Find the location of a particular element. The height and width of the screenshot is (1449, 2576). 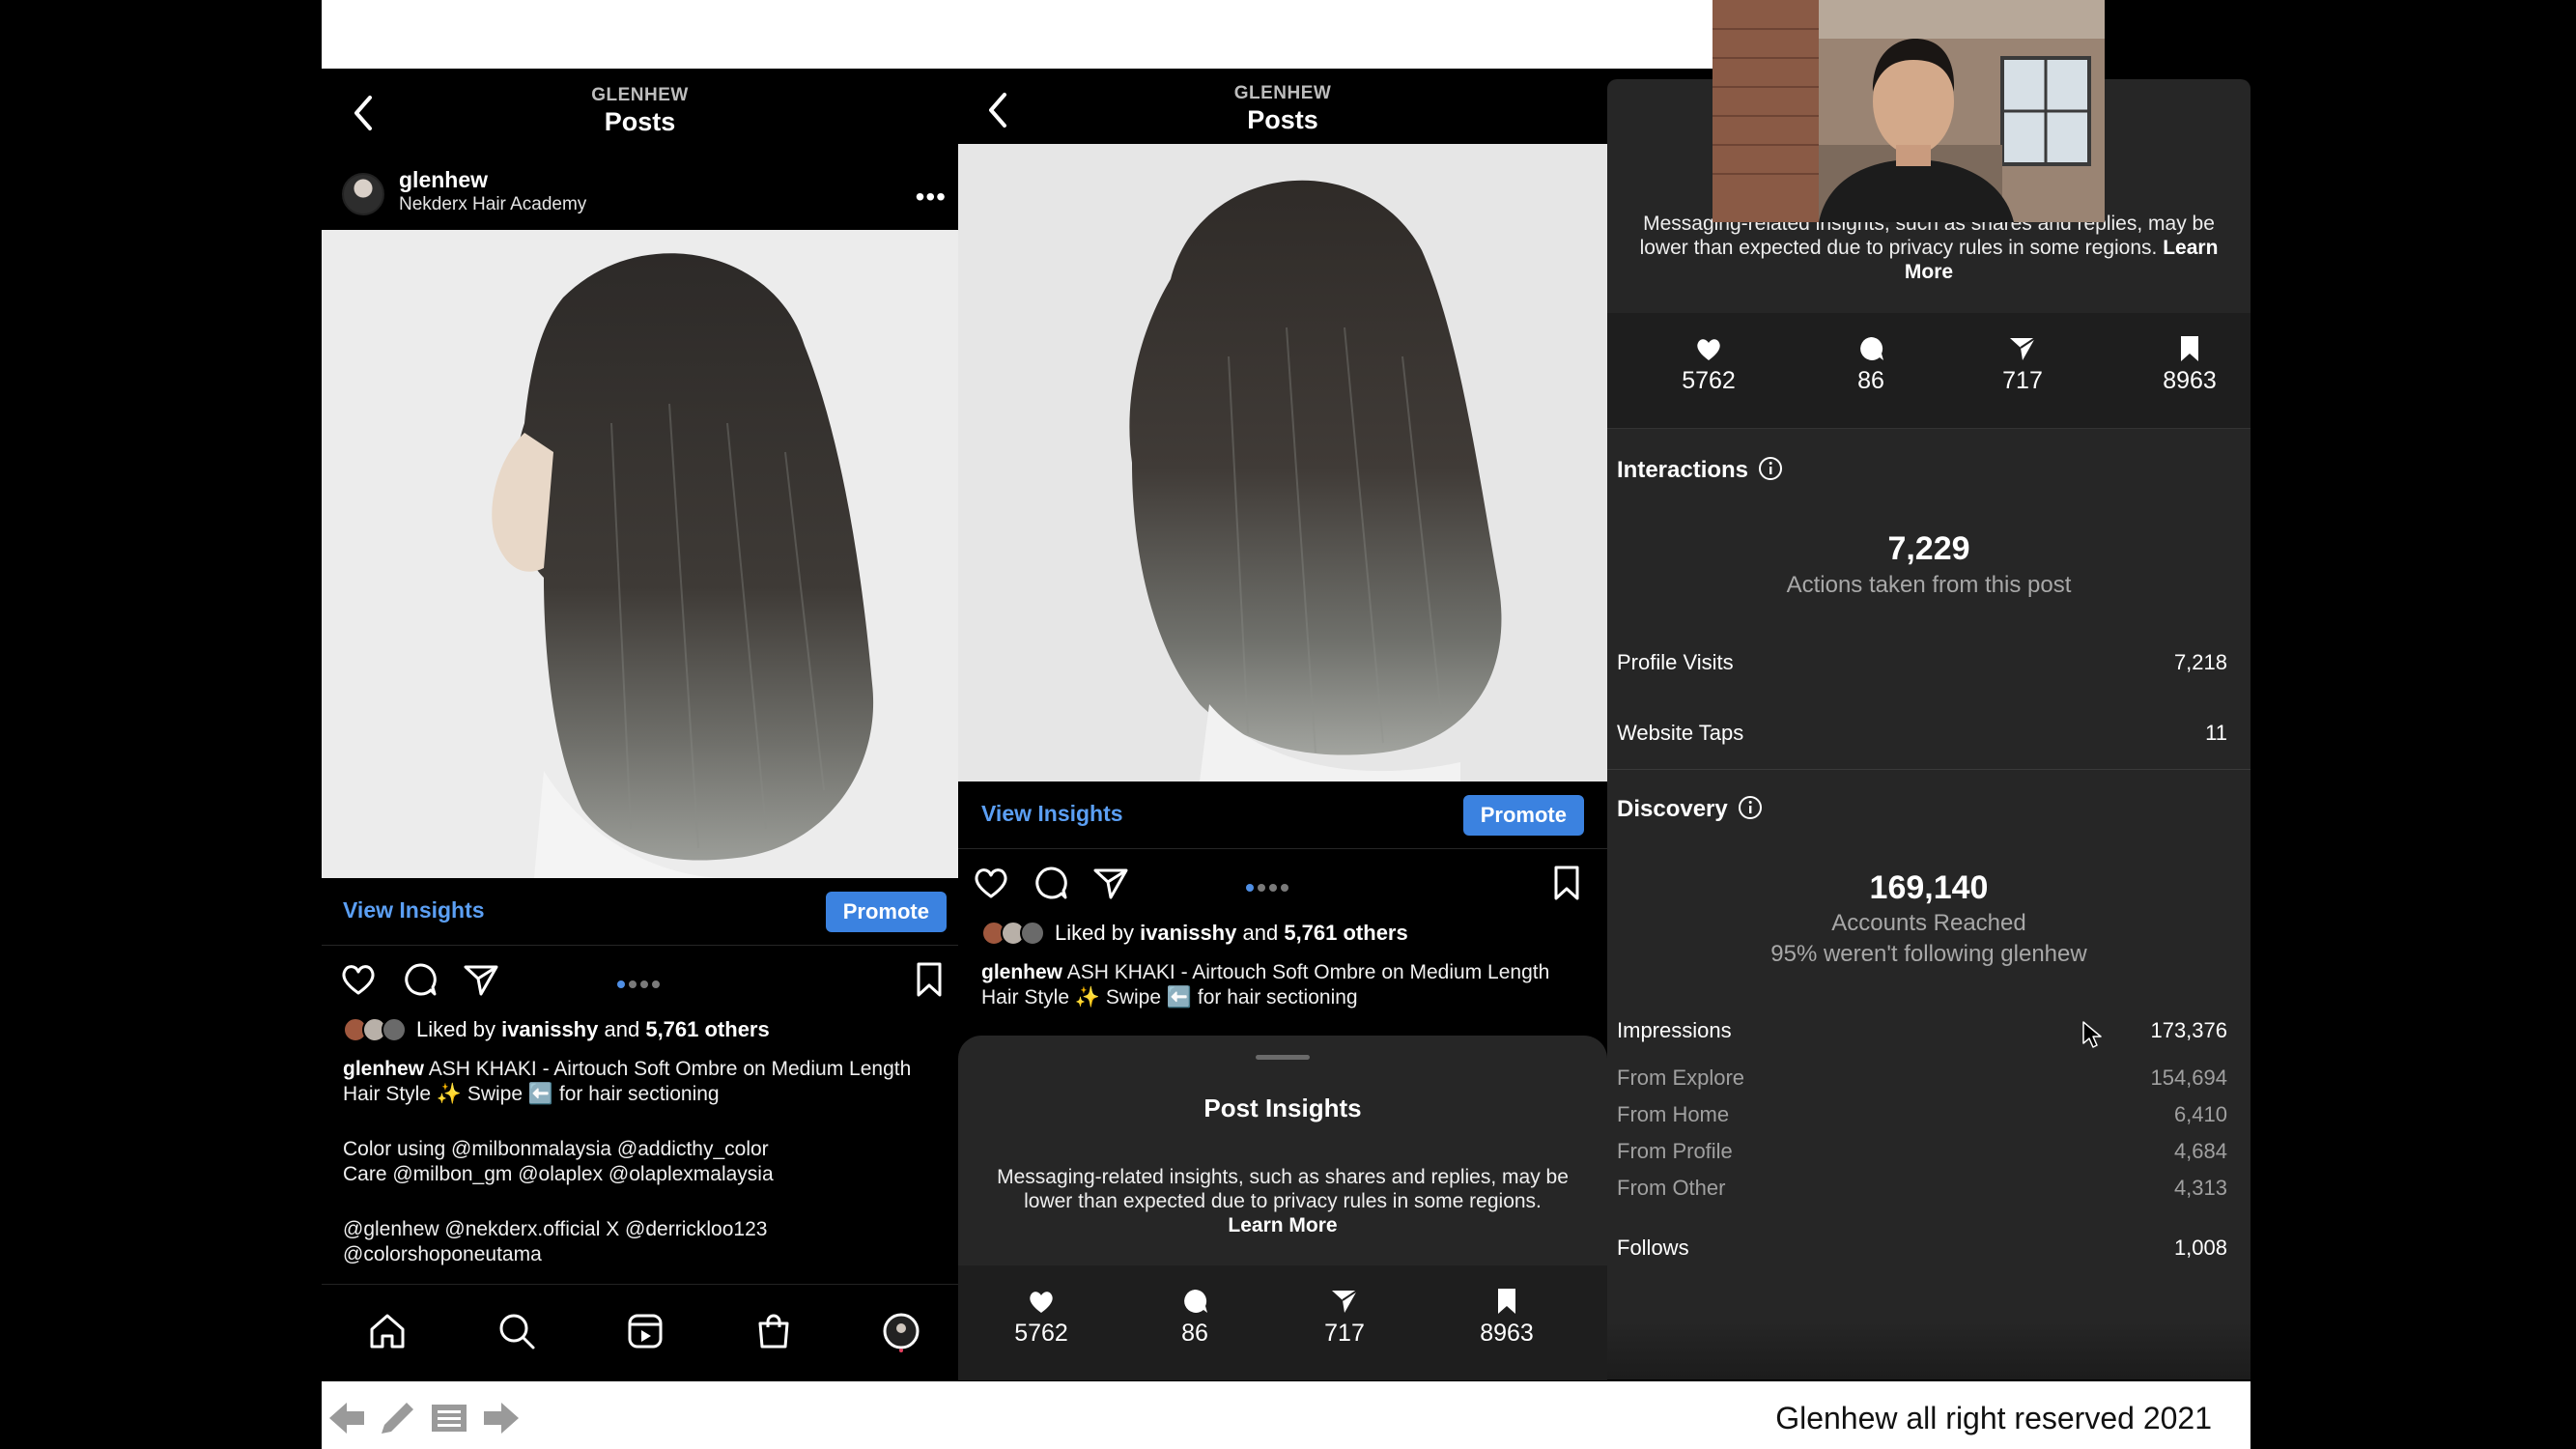

bottom-nav is located at coordinates (640, 1332).